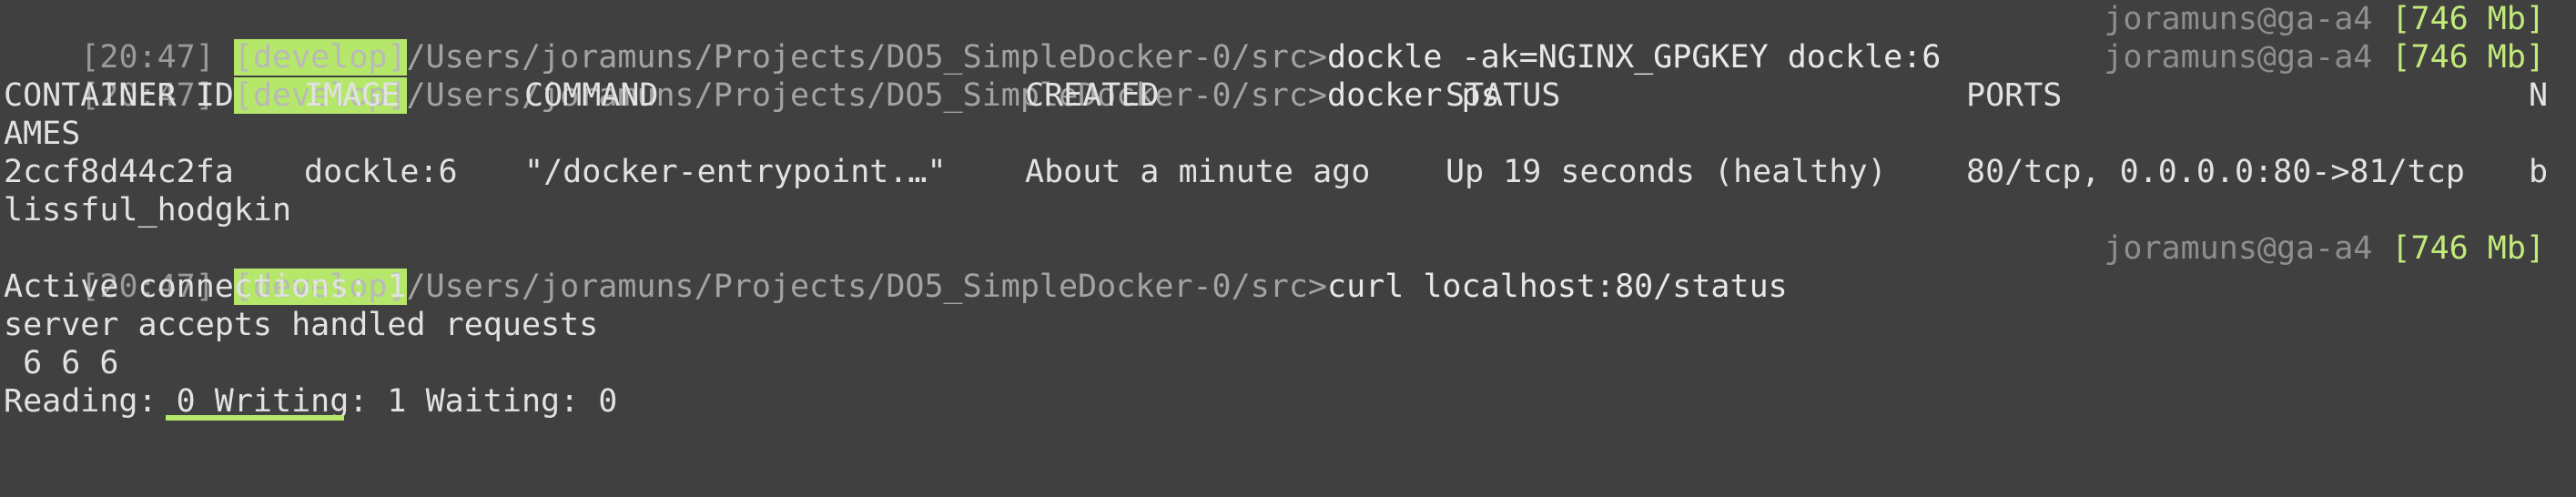 Image resolution: width=2576 pixels, height=497 pixels. What do you see at coordinates (381, 172) in the screenshot?
I see `cell-image: dockle:6` at bounding box center [381, 172].